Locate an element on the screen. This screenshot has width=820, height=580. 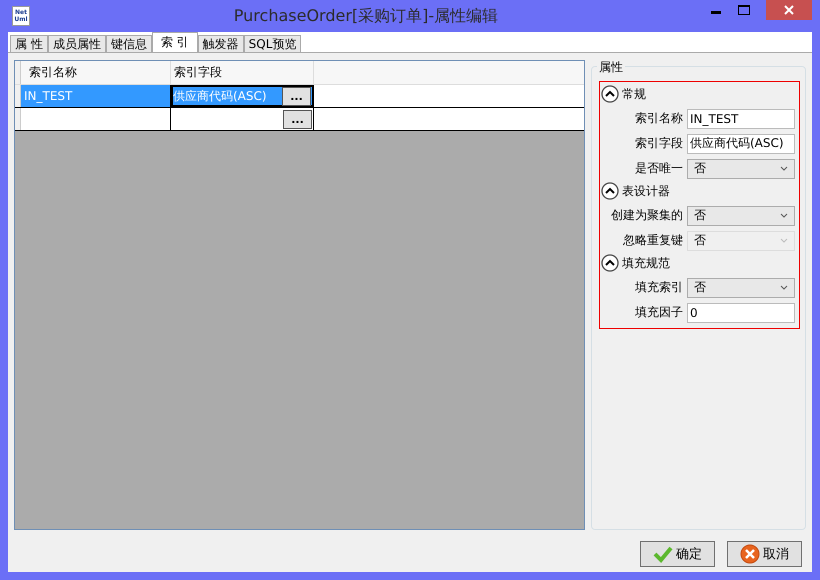
property-label: 填充因子 is located at coordinates (659, 312).